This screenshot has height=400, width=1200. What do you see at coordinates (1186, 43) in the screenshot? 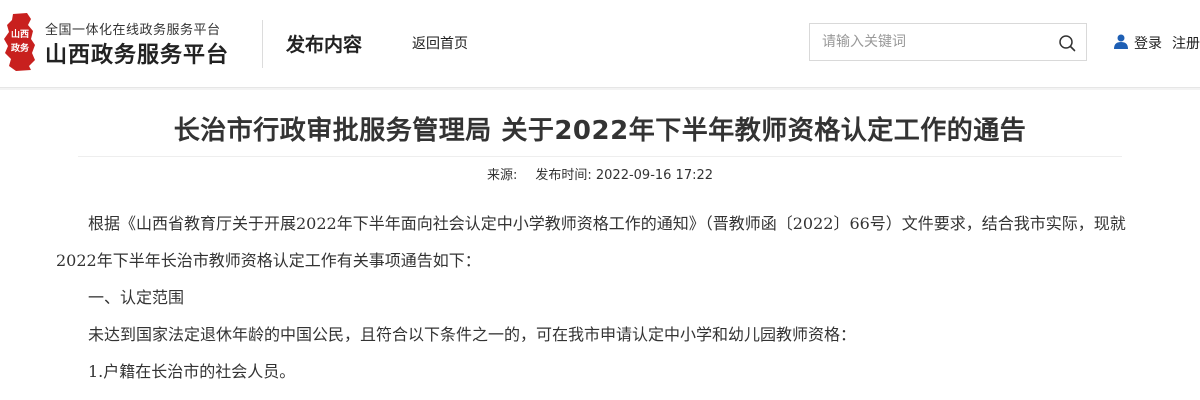
I see `register-link: 注册` at bounding box center [1186, 43].